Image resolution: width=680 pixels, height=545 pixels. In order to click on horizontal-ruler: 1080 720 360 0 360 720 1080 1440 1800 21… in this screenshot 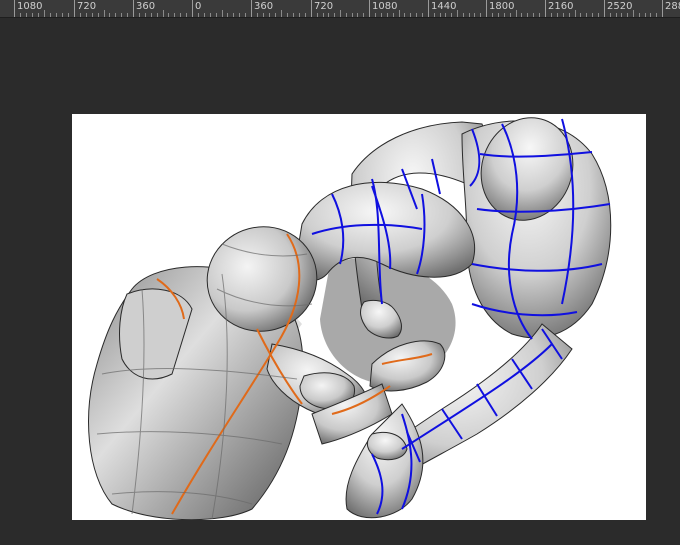, I will do `click(340, 9)`.